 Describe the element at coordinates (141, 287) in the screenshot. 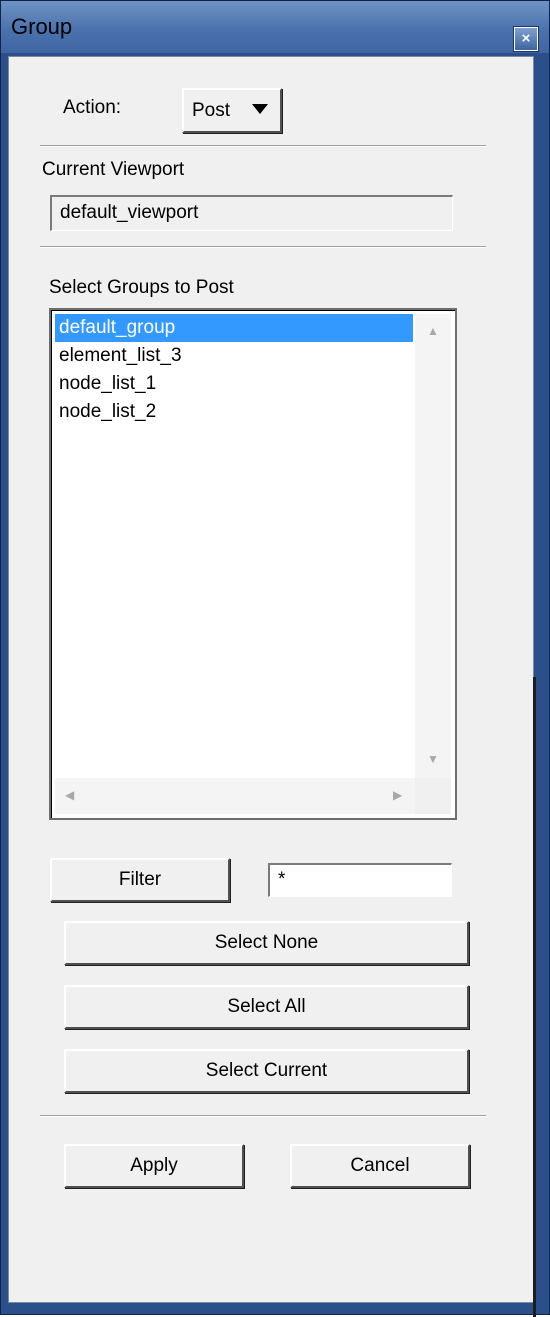

I see `groups-label: Select Groups to Post` at that location.